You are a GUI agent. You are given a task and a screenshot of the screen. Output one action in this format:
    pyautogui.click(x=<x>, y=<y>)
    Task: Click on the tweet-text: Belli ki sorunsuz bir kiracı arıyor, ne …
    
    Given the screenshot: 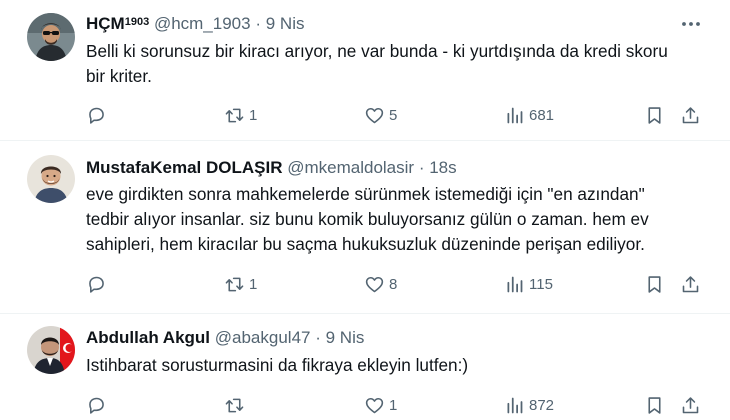 What is the action you would take?
    pyautogui.click(x=398, y=64)
    